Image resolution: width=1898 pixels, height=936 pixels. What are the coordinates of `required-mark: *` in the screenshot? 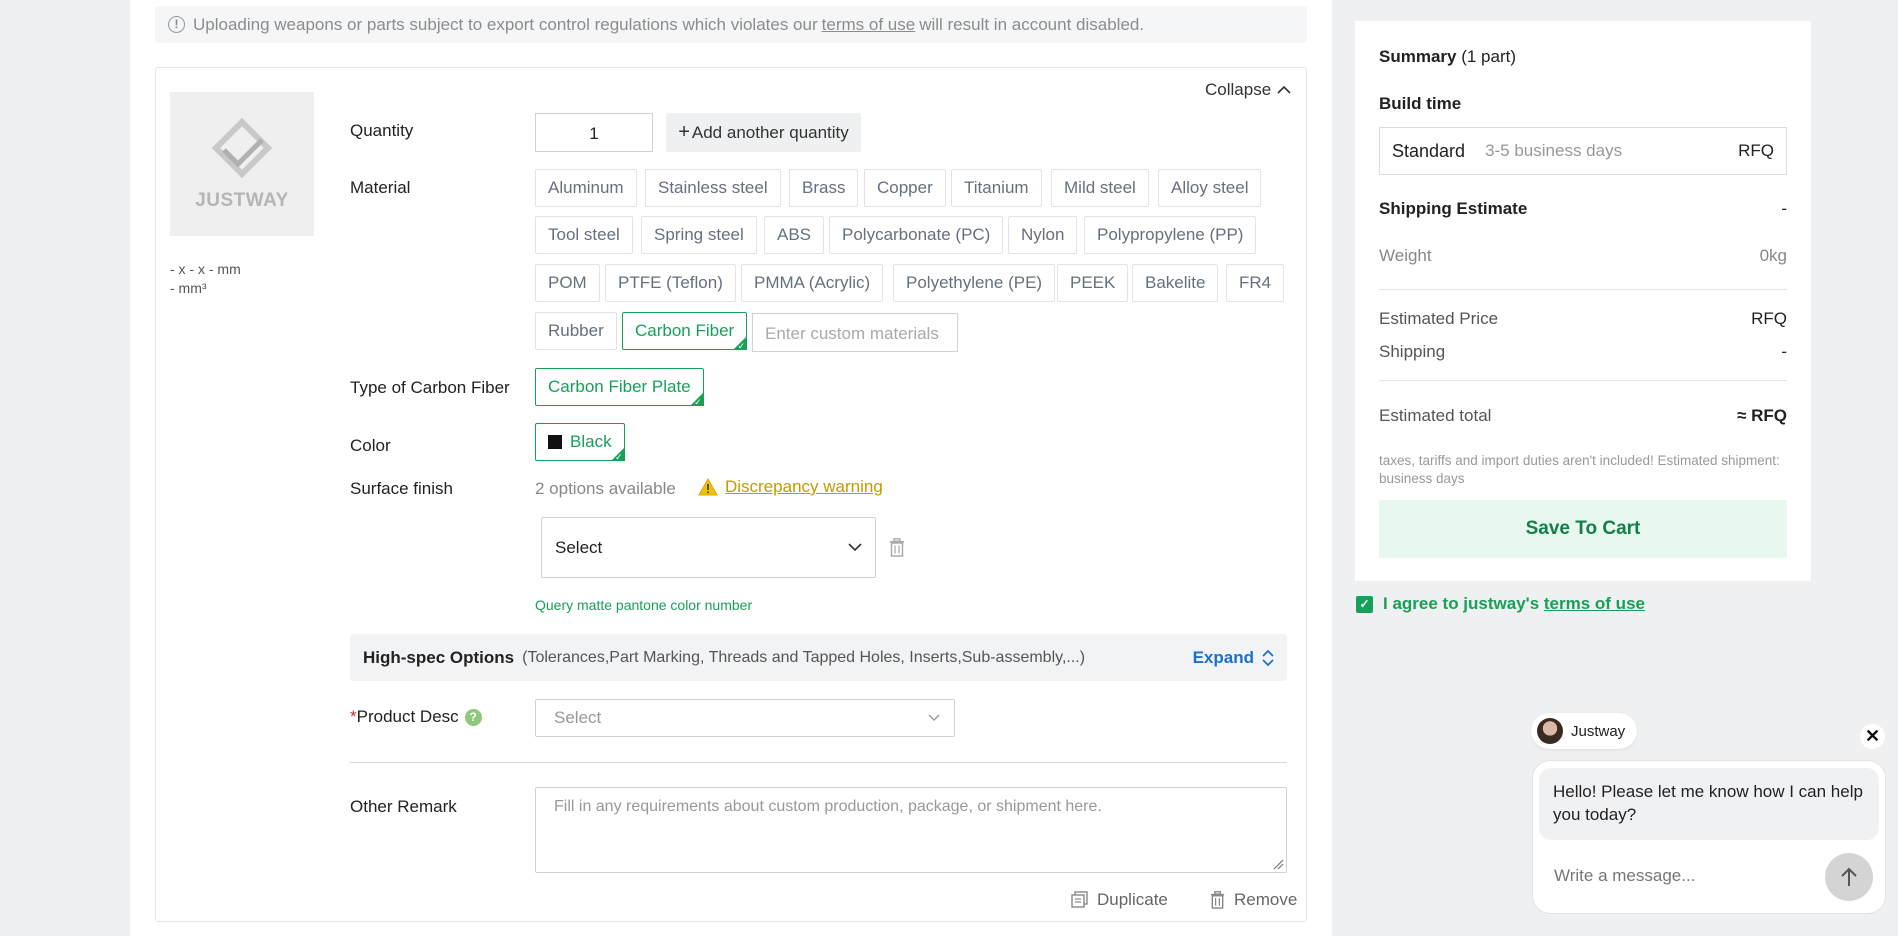 It's located at (353, 716).